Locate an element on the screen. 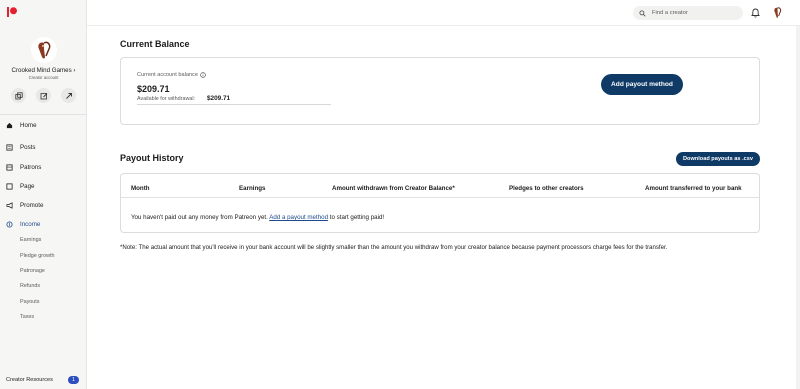 This screenshot has height=389, width=800. creator-subtitle: Creator account is located at coordinates (43, 77).